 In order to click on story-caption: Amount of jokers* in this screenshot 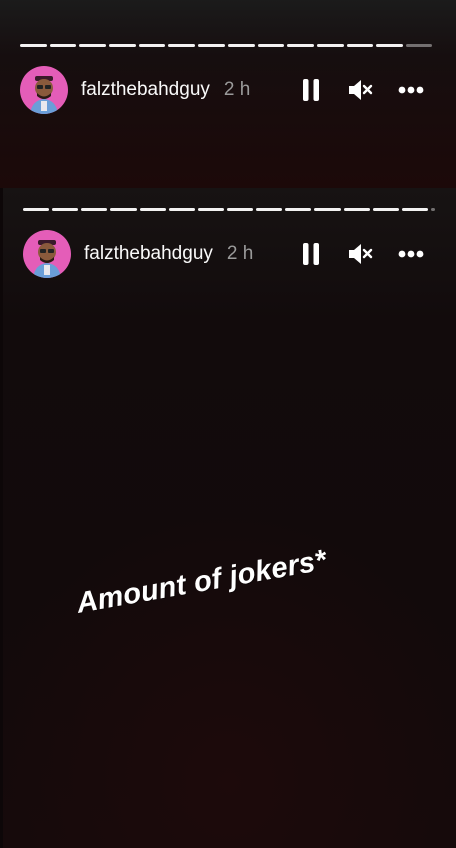, I will do `click(202, 582)`.